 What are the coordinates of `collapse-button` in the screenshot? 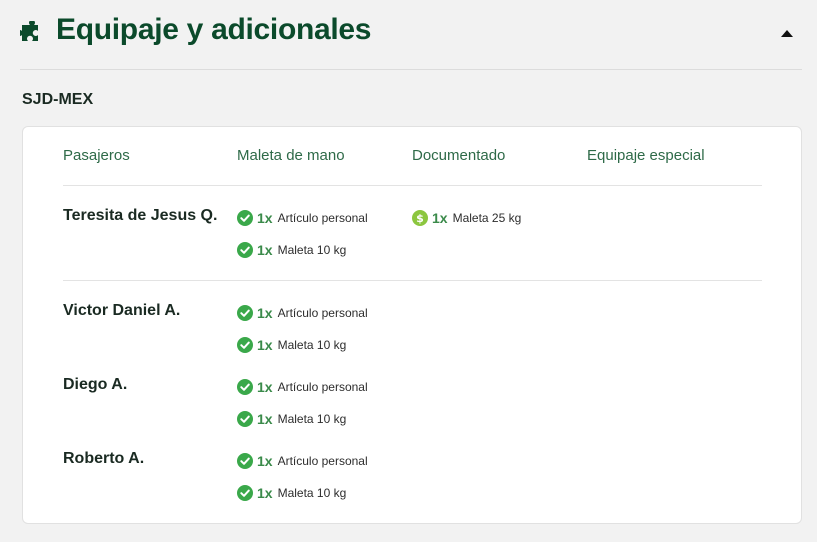 It's located at (787, 33).